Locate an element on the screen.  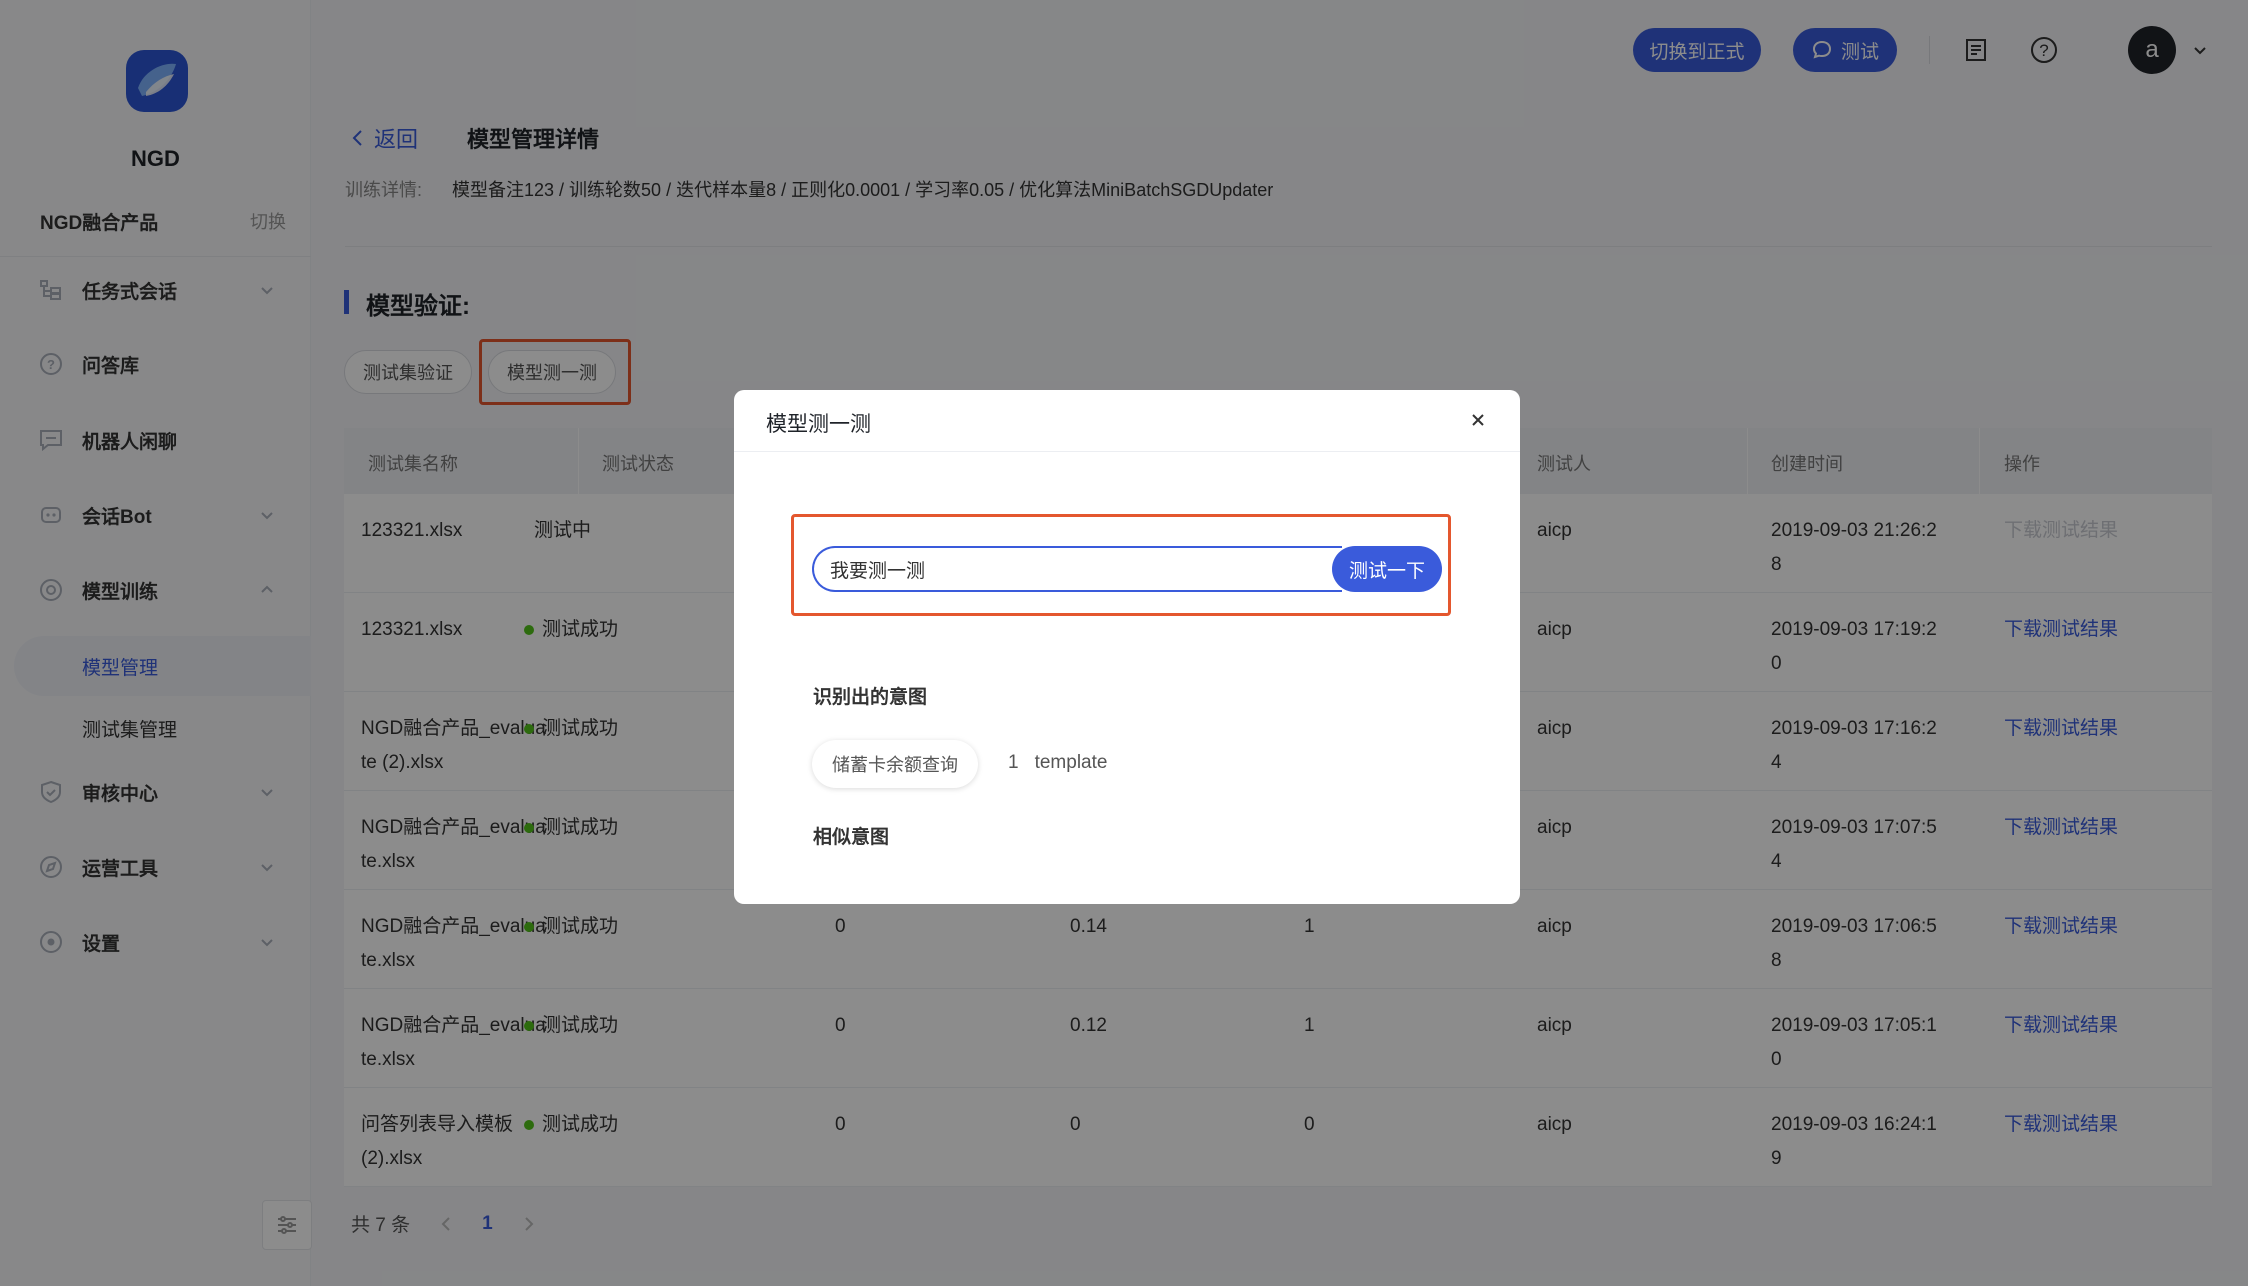
close-icon is located at coordinates (1478, 420).